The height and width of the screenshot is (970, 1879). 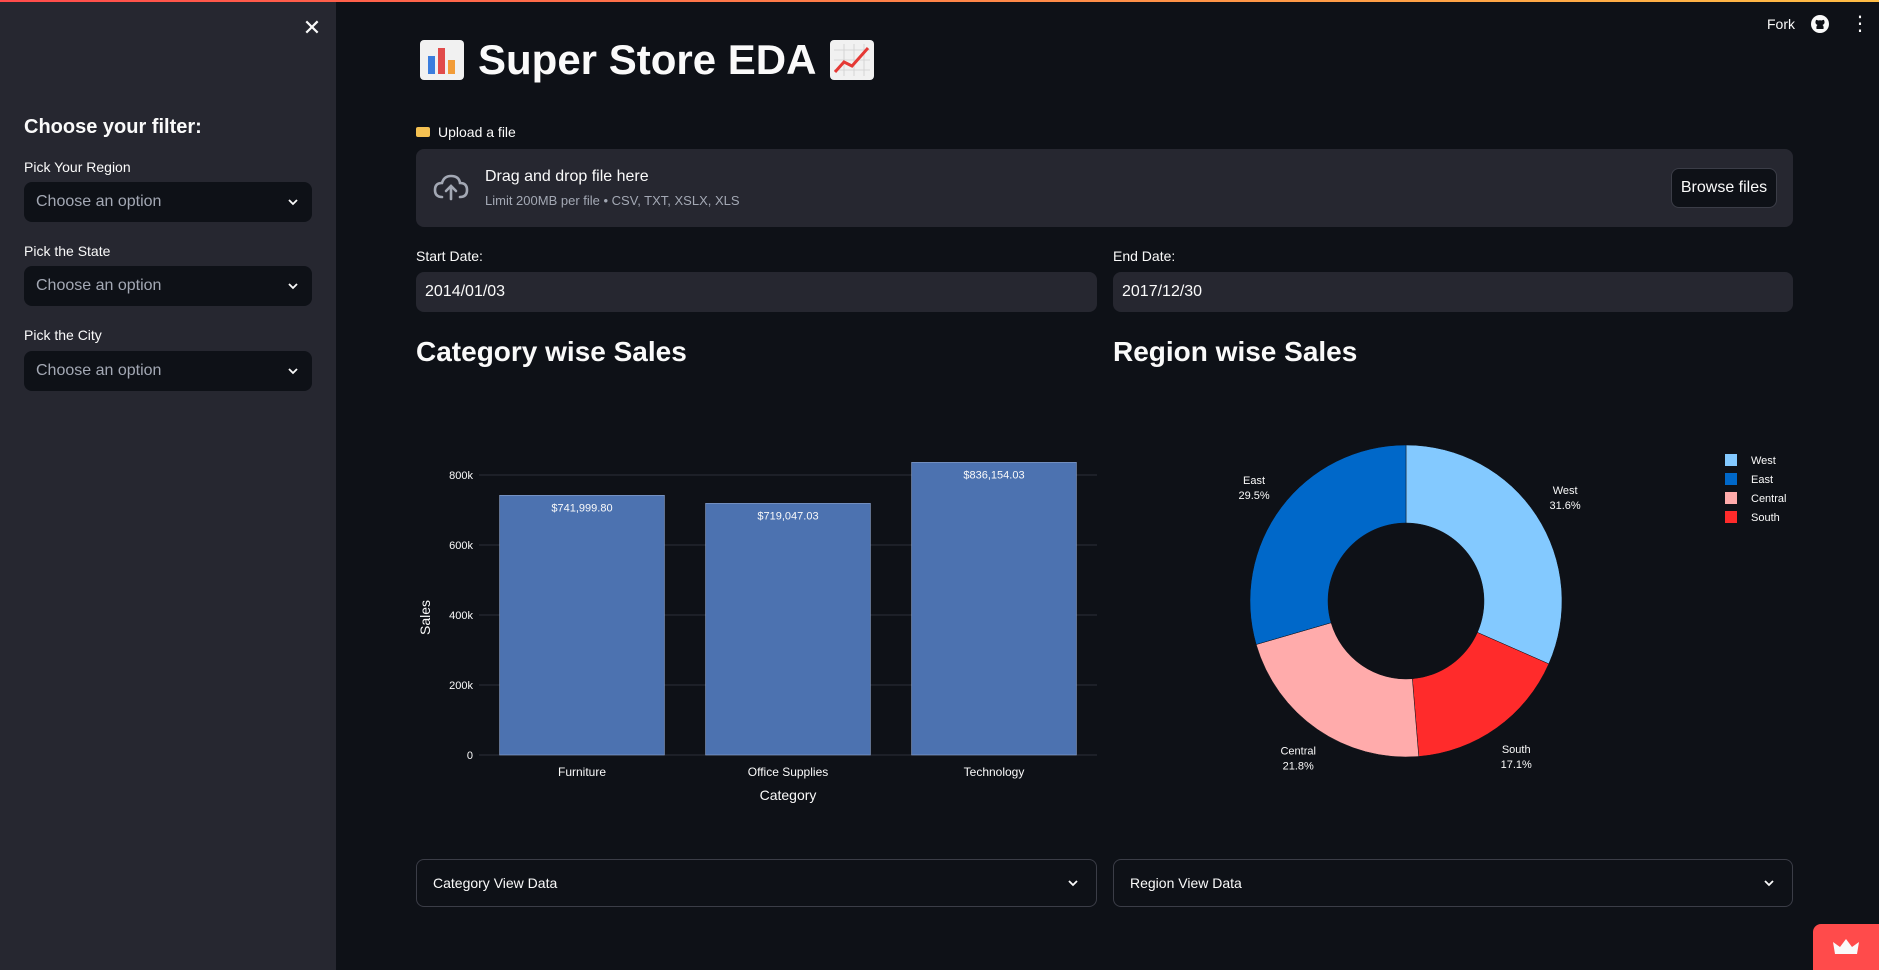 What do you see at coordinates (1765, 518) in the screenshot?
I see `legend-label: South` at bounding box center [1765, 518].